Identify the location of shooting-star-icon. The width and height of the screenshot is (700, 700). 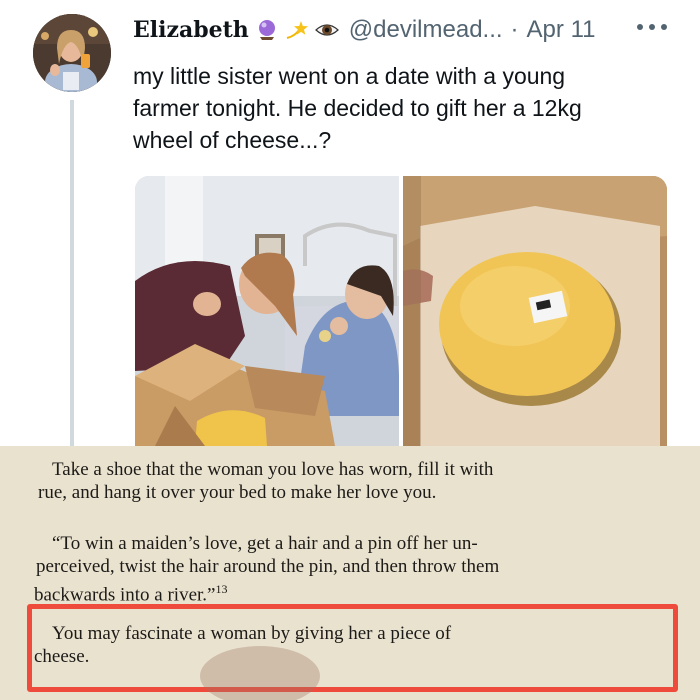
(297, 30).